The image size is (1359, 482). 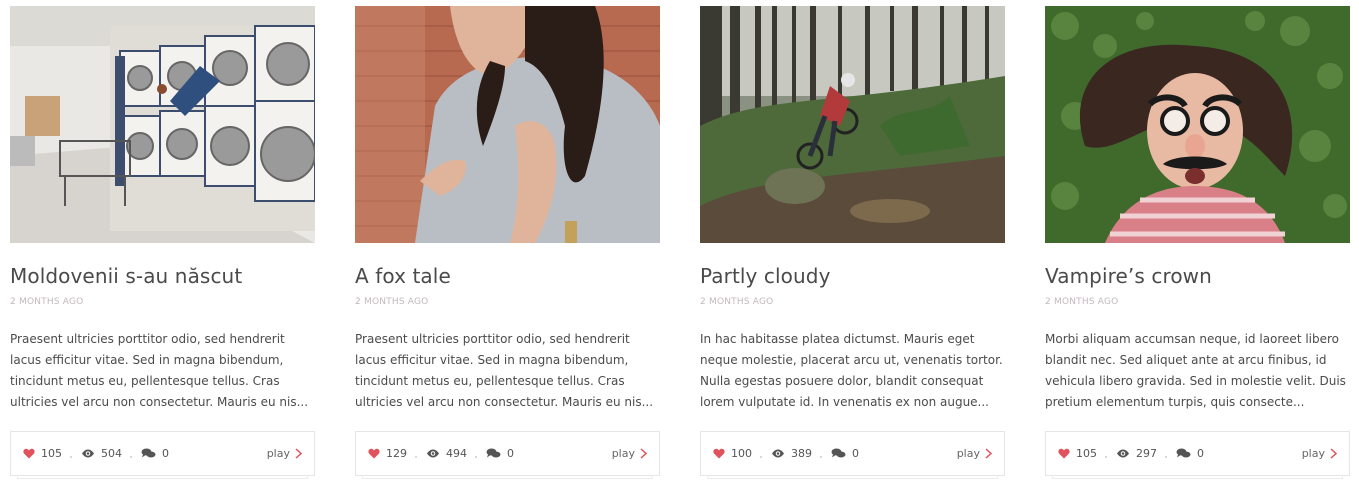 What do you see at coordinates (852, 124) in the screenshot?
I see `post-thumbnail-forest` at bounding box center [852, 124].